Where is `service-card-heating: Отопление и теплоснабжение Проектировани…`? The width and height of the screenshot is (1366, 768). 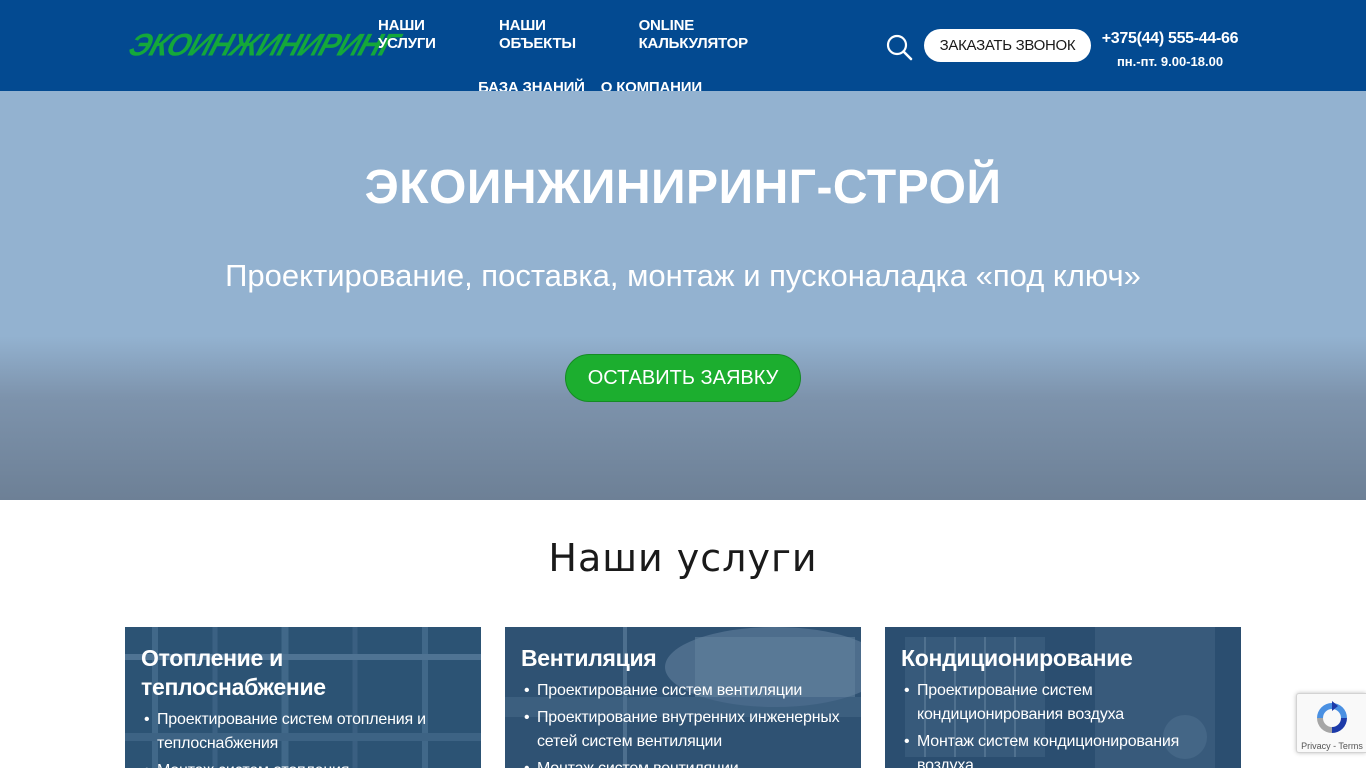
service-card-heating: Отопление и теплоснабжение Проектировани… is located at coordinates (303, 697).